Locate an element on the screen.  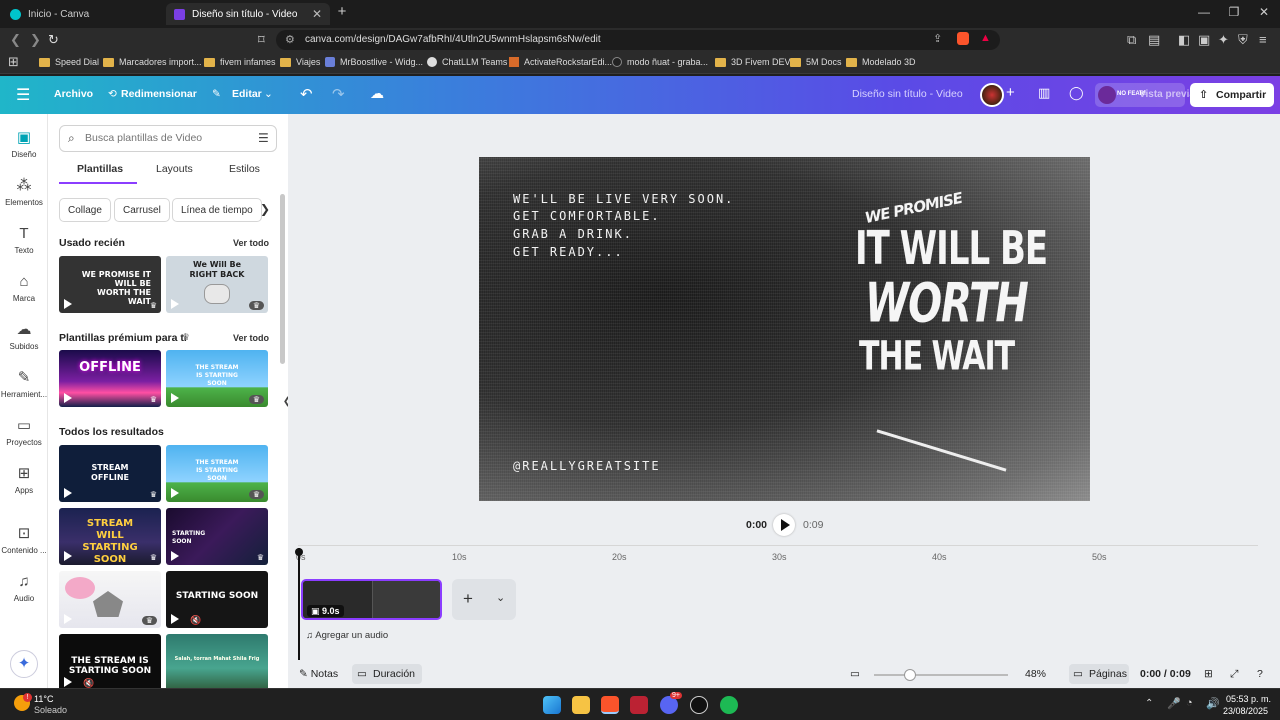
bookmark-item: 3D Fivem DEV is located at coordinates (753, 62).